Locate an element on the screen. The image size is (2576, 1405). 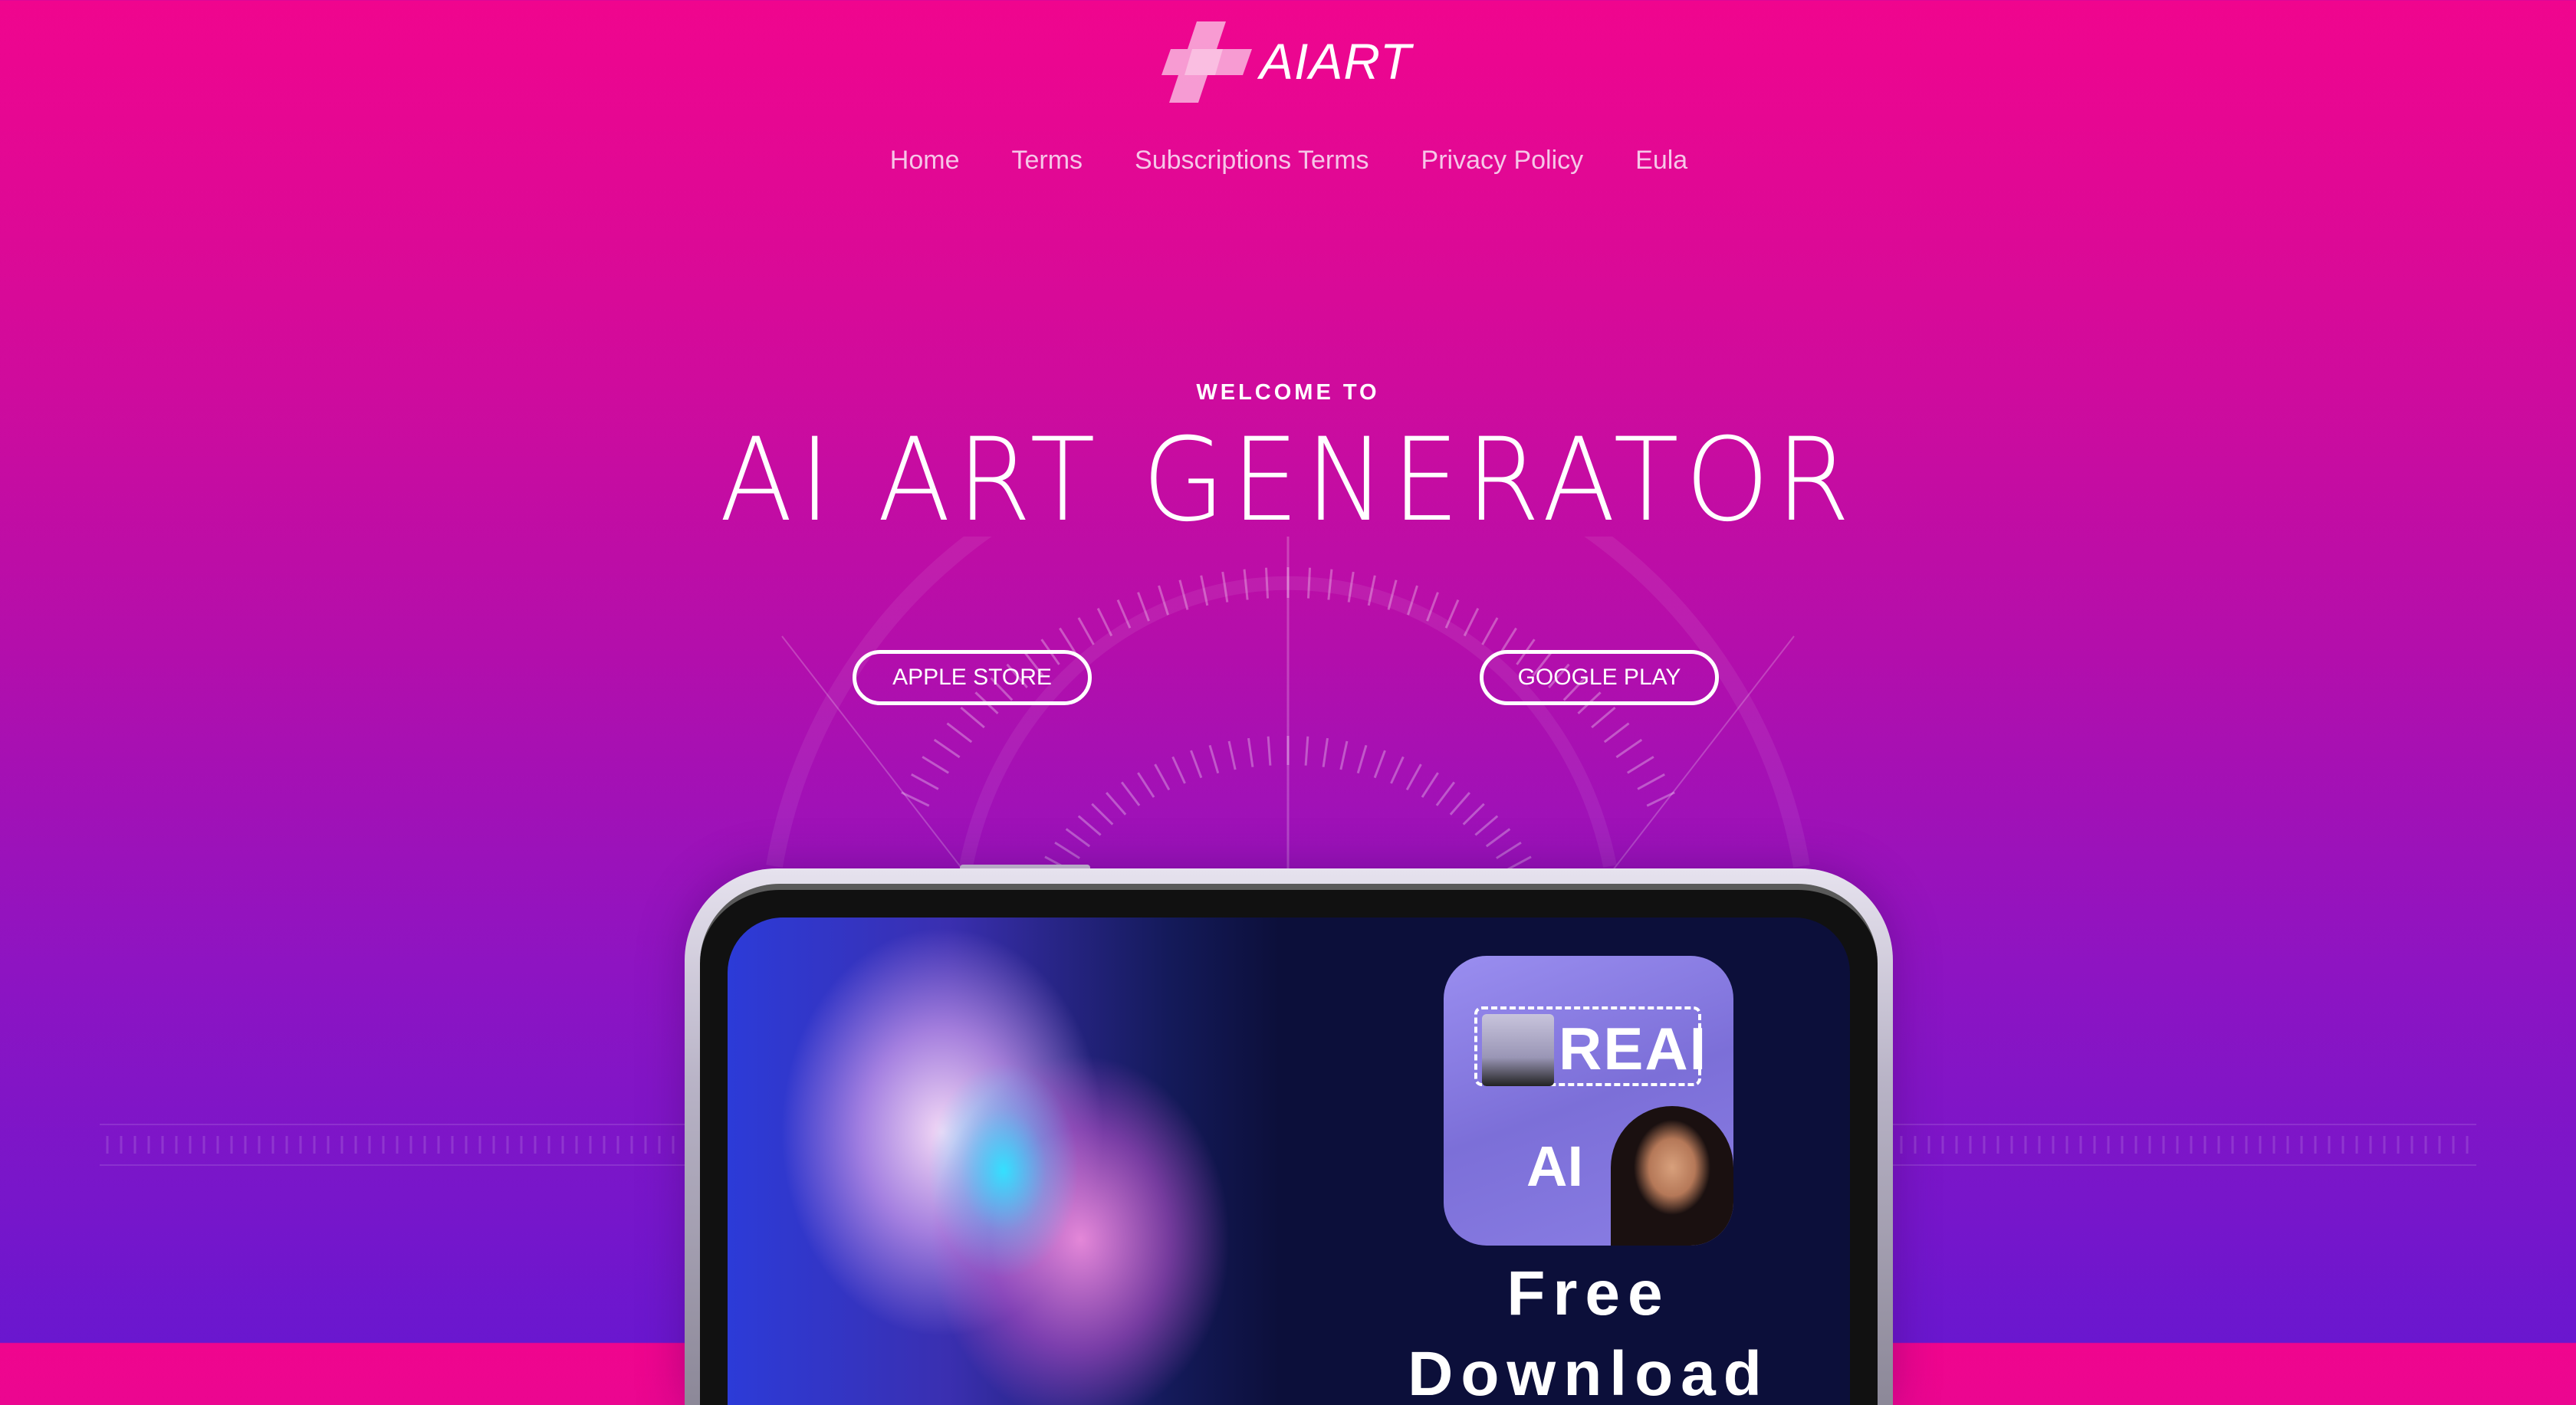
hero-title: AI ART GENERATOR is located at coordinates (1288, 481).